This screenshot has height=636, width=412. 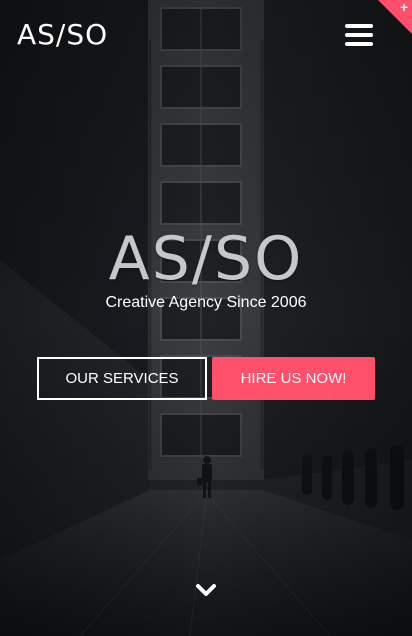 What do you see at coordinates (404, 7) in the screenshot?
I see `plus-icon: +` at bounding box center [404, 7].